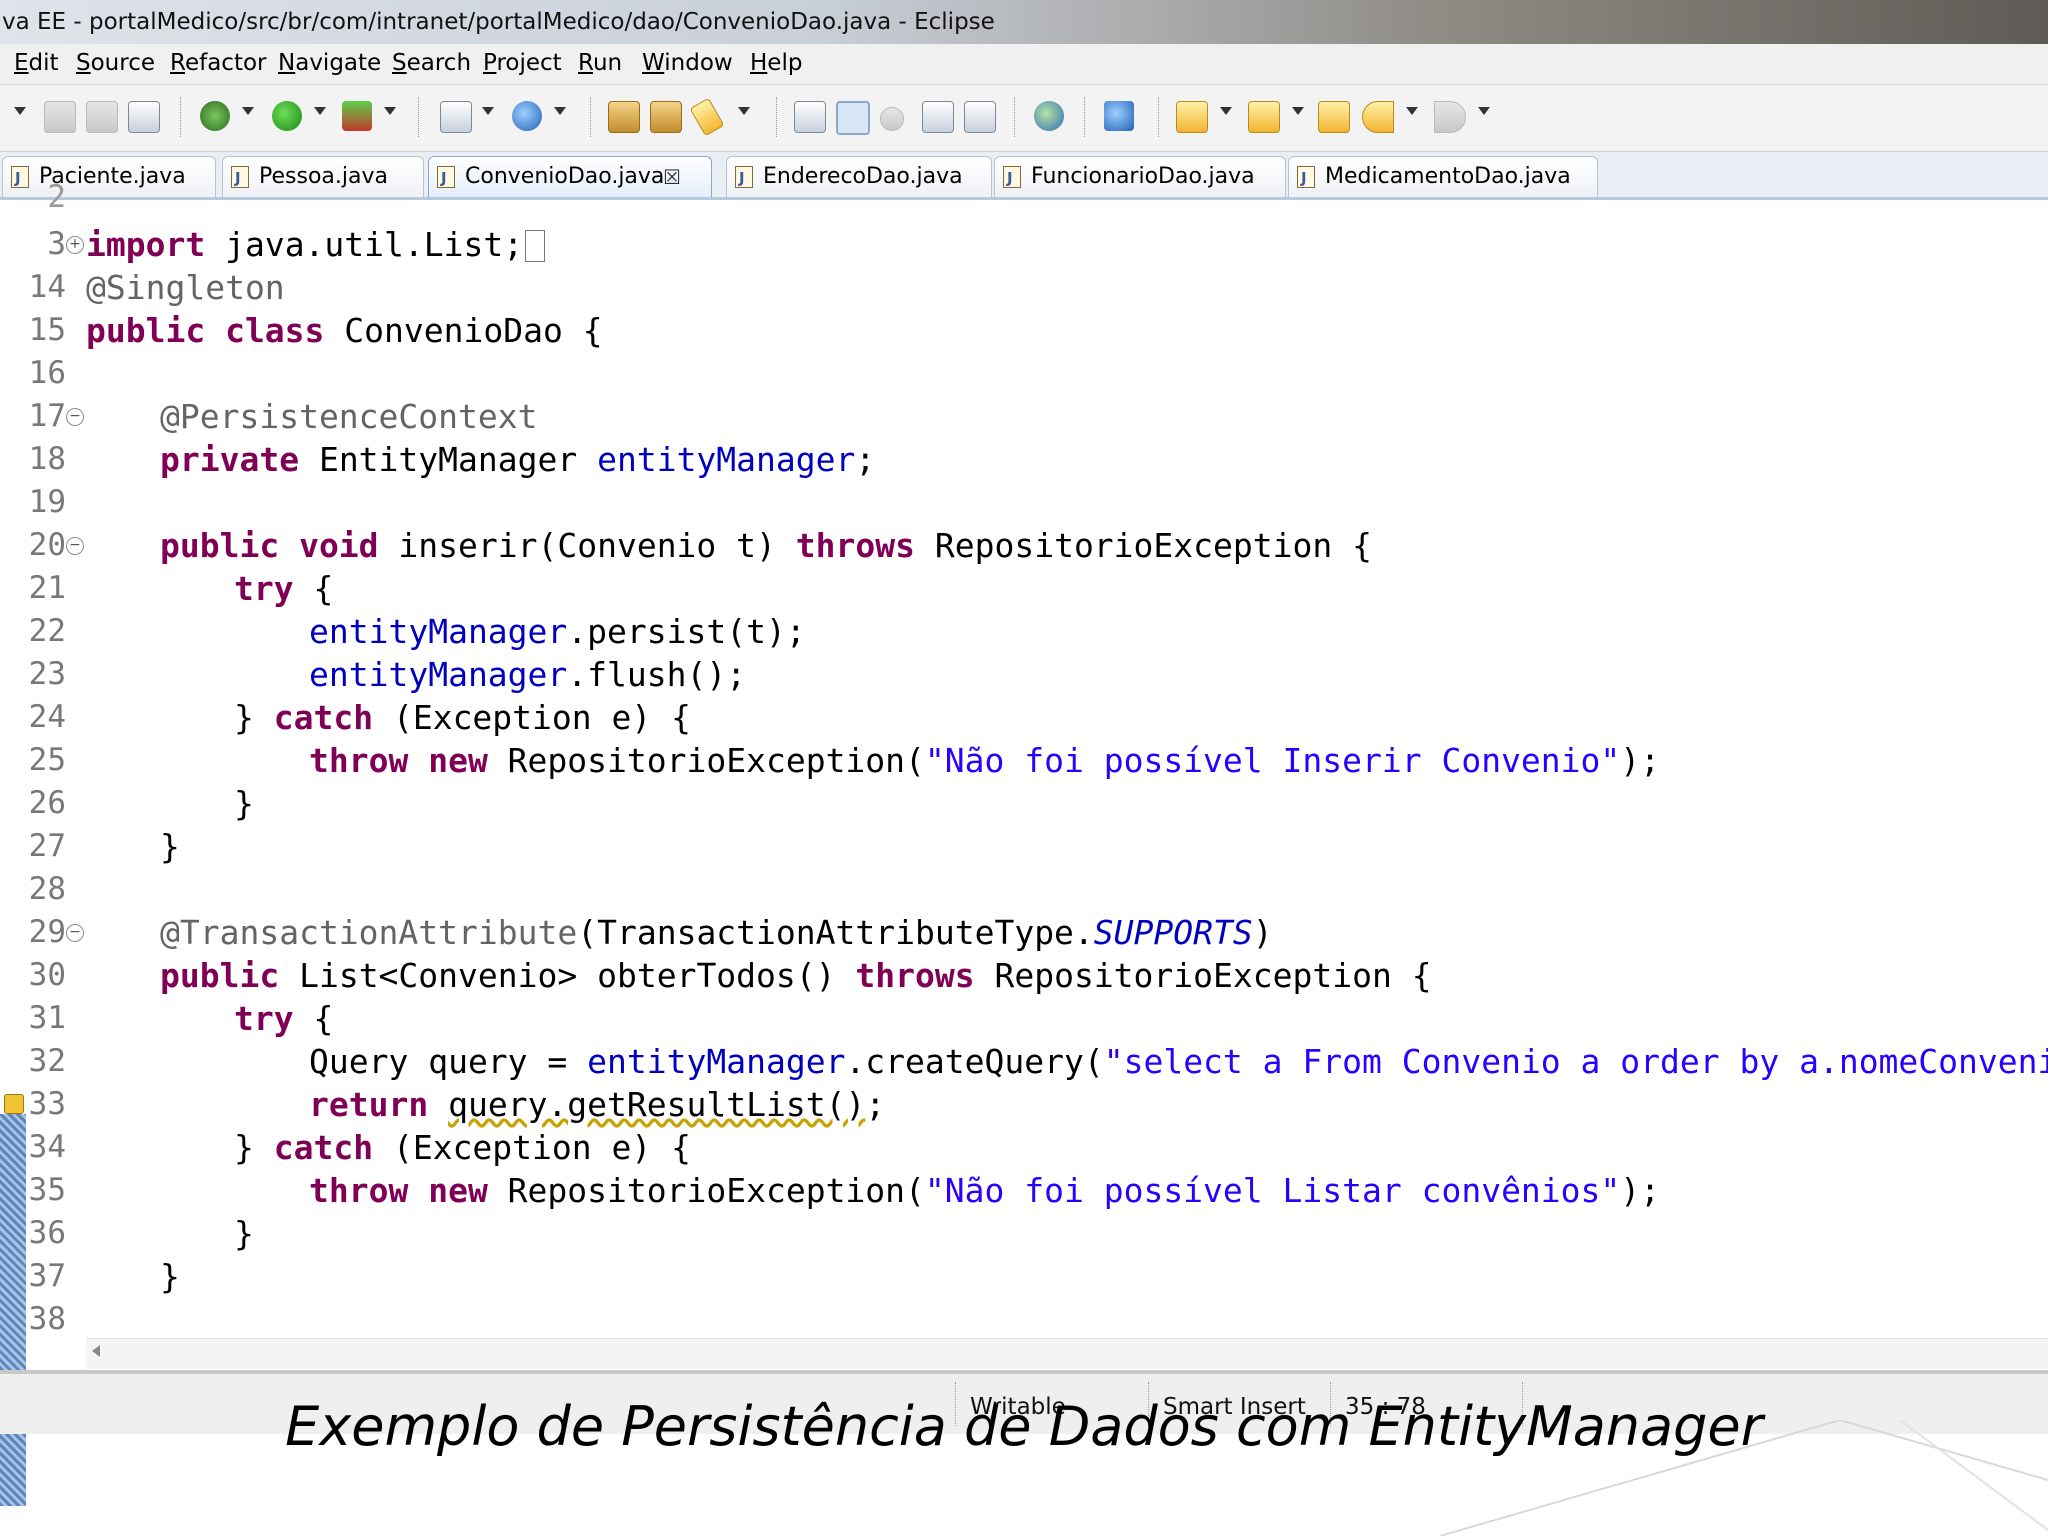 The image size is (2048, 1536). I want to click on next-annotation-icon, so click(1192, 117).